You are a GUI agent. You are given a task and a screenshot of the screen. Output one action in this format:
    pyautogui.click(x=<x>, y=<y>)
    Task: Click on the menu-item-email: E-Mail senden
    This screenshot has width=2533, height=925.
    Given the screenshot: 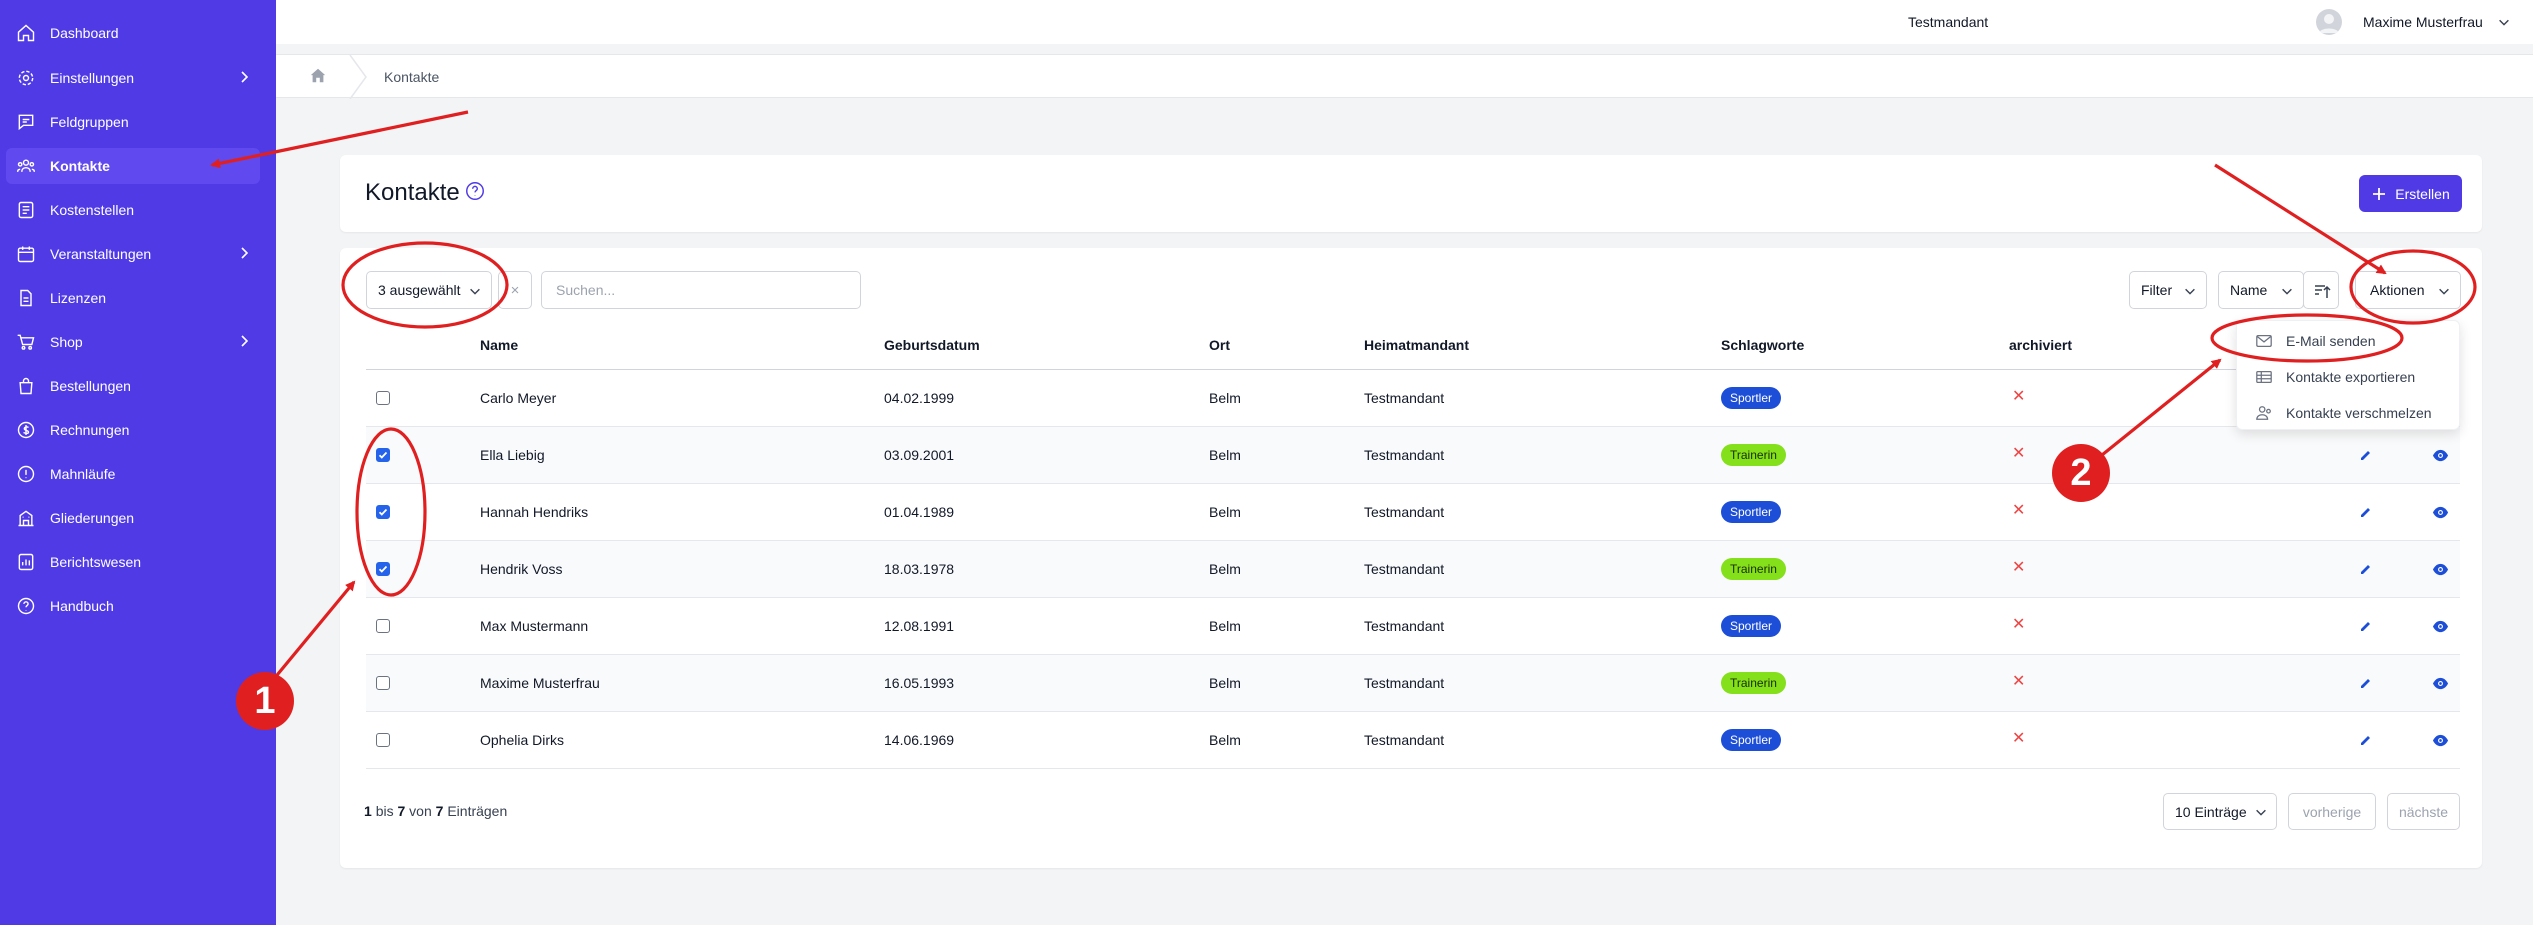 What is the action you would take?
    pyautogui.click(x=2348, y=341)
    